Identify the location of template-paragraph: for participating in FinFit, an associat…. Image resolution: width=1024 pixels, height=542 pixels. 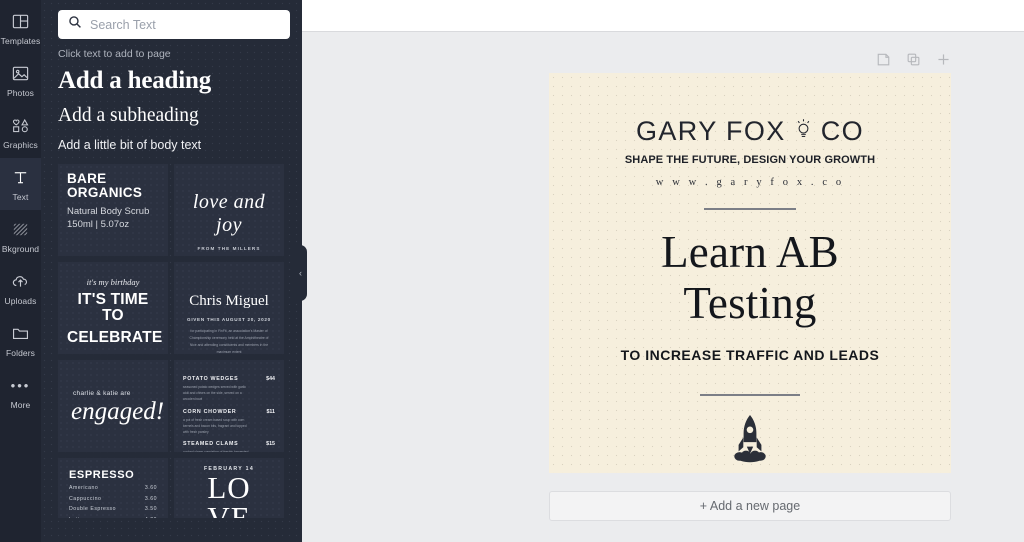
(229, 341).